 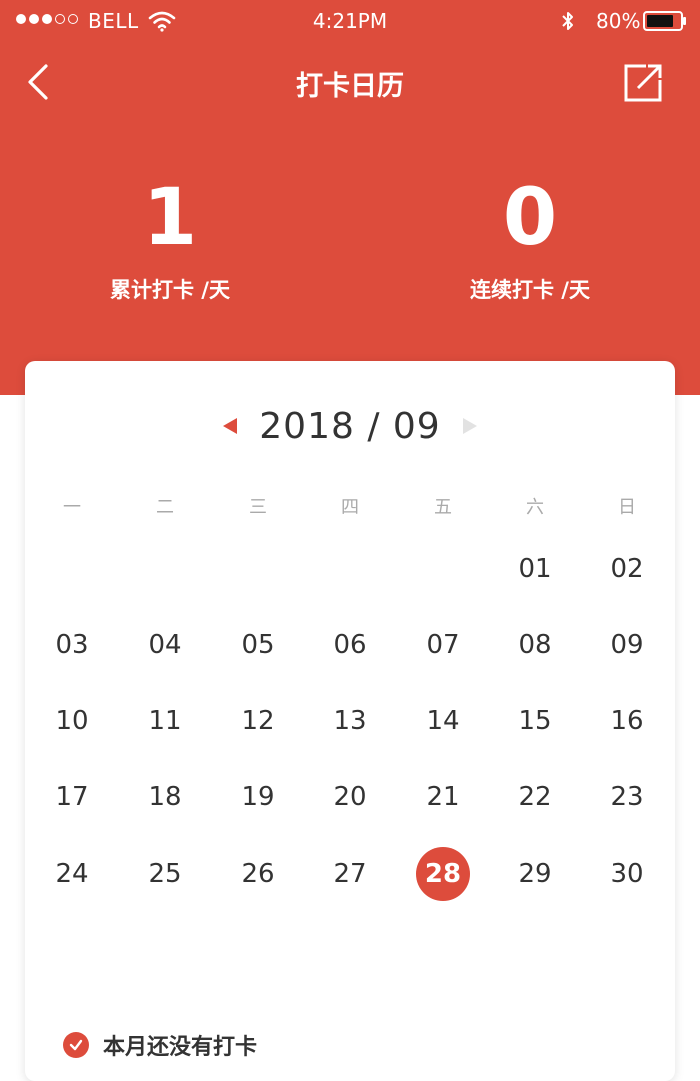 I want to click on weekday-label: 一, so click(x=72, y=507).